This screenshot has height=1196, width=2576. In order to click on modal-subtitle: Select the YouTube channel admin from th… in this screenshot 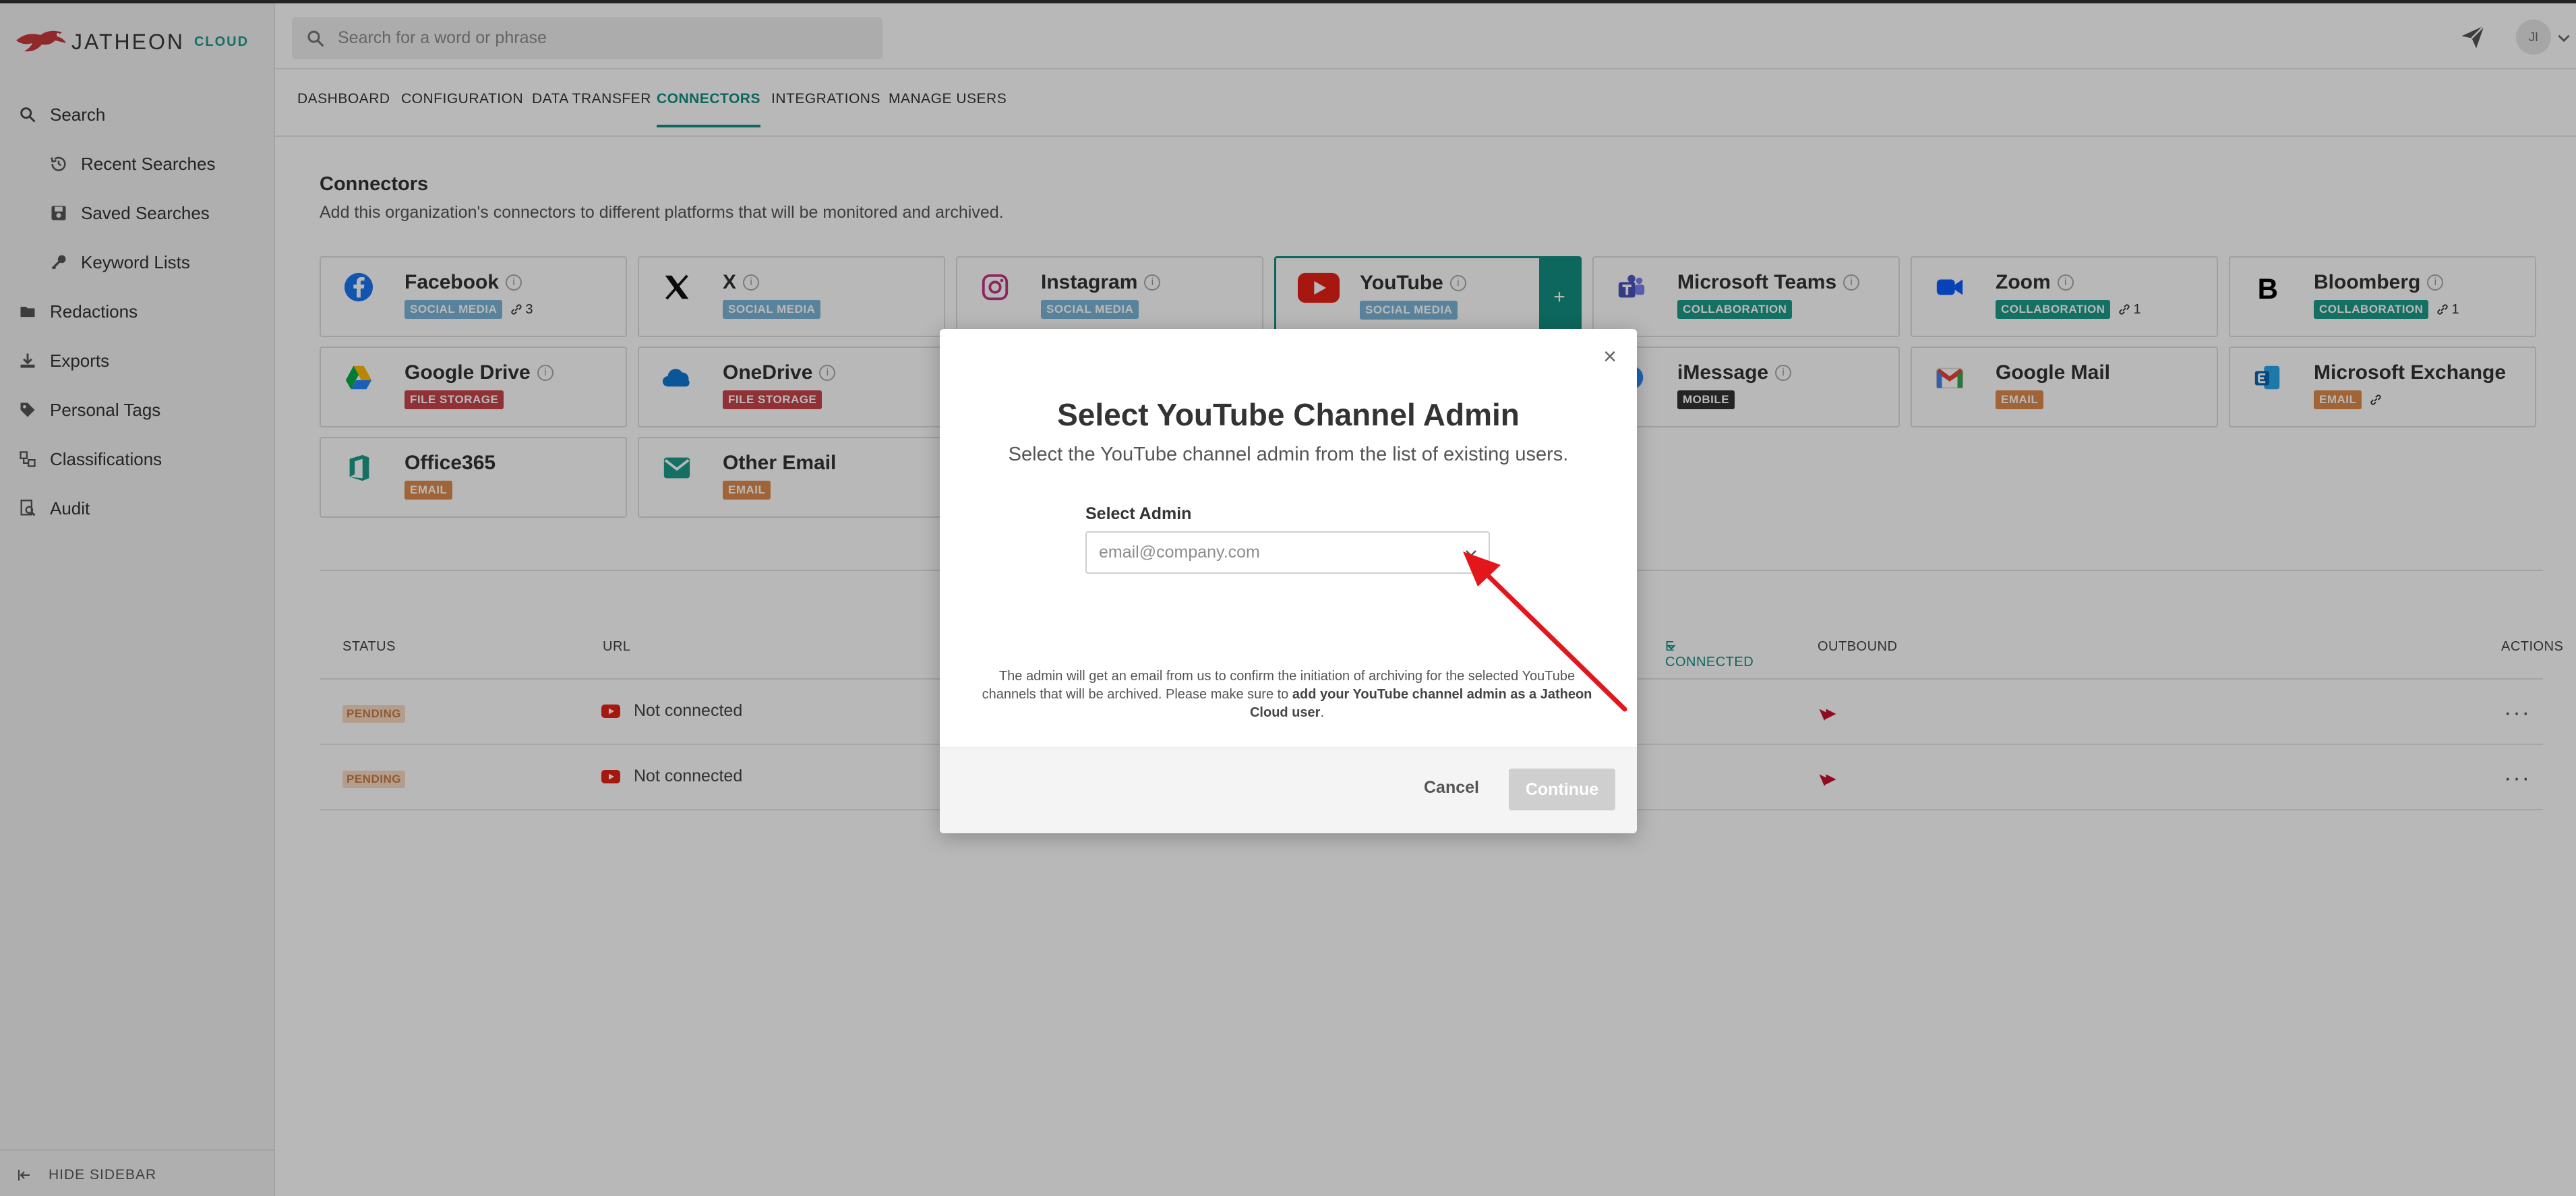, I will do `click(1288, 454)`.